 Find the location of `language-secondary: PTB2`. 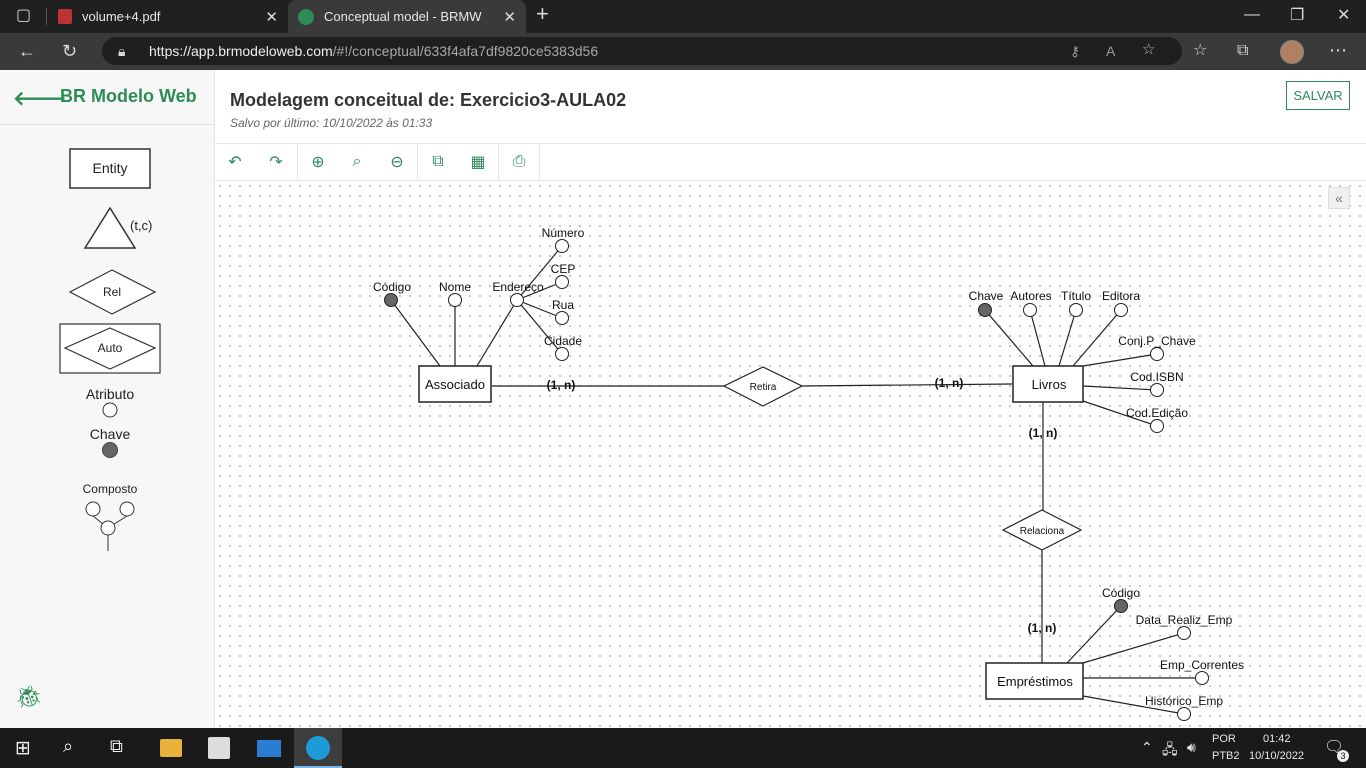

language-secondary: PTB2 is located at coordinates (1226, 756).